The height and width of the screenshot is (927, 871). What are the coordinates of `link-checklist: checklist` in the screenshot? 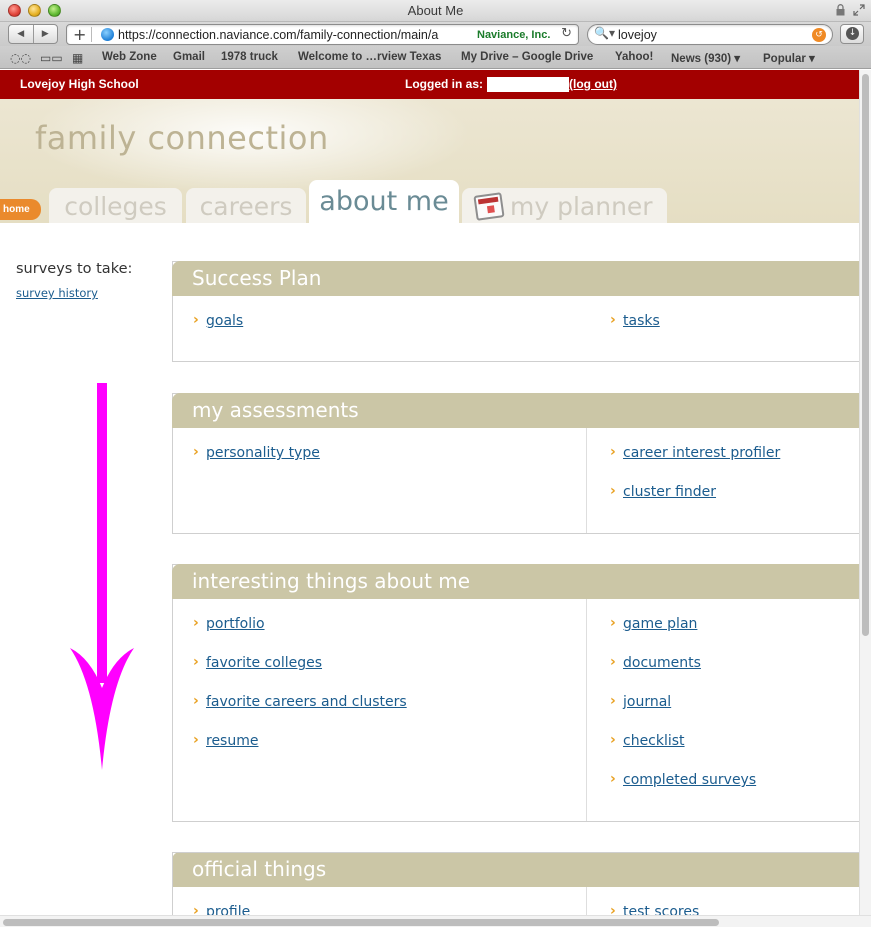 It's located at (654, 741).